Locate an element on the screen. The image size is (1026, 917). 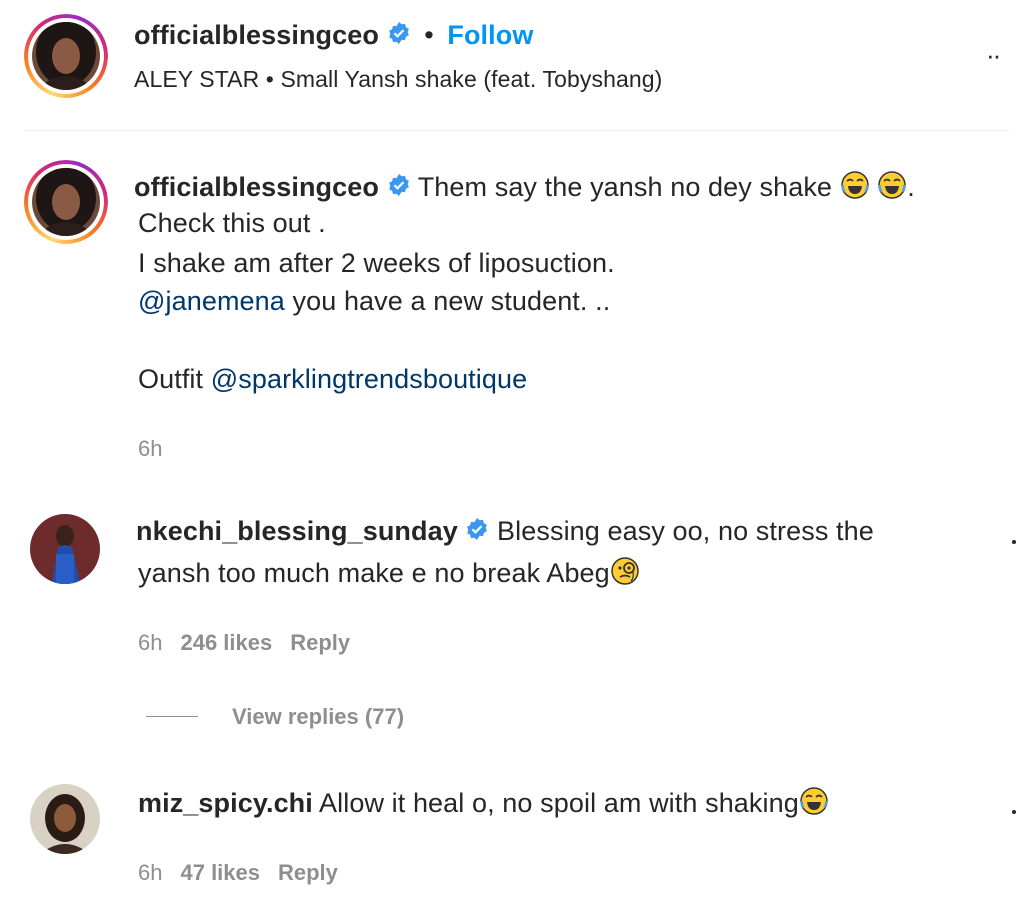
comment-meta: 6h 246 likes Reply is located at coordinates (244, 643).